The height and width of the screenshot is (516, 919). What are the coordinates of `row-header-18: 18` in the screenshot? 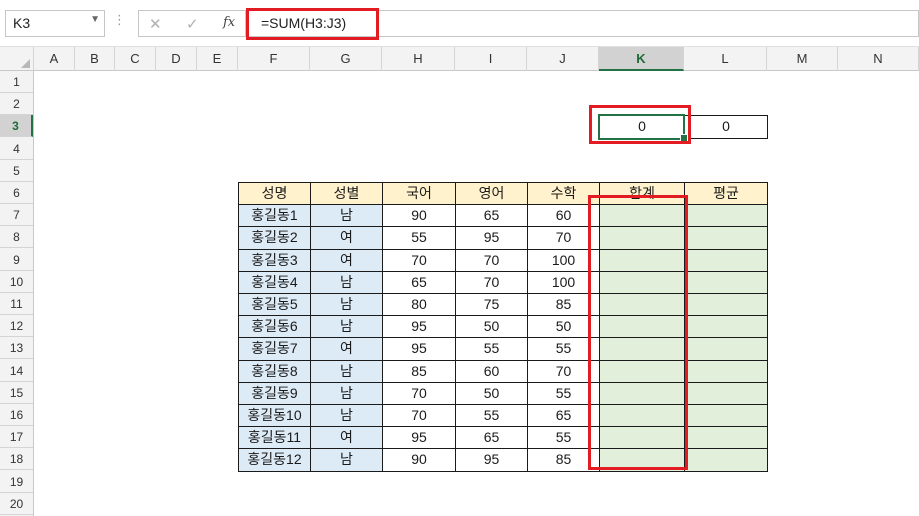 It's located at (16, 459).